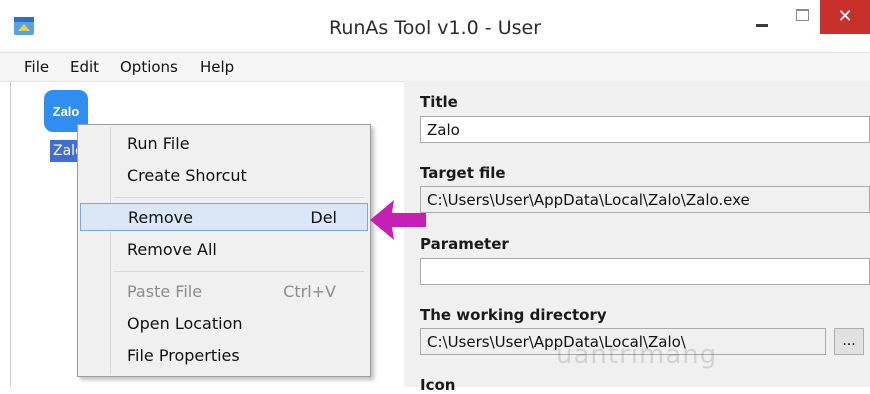 This screenshot has height=394, width=870. I want to click on title-field: Zalo, so click(645, 129).